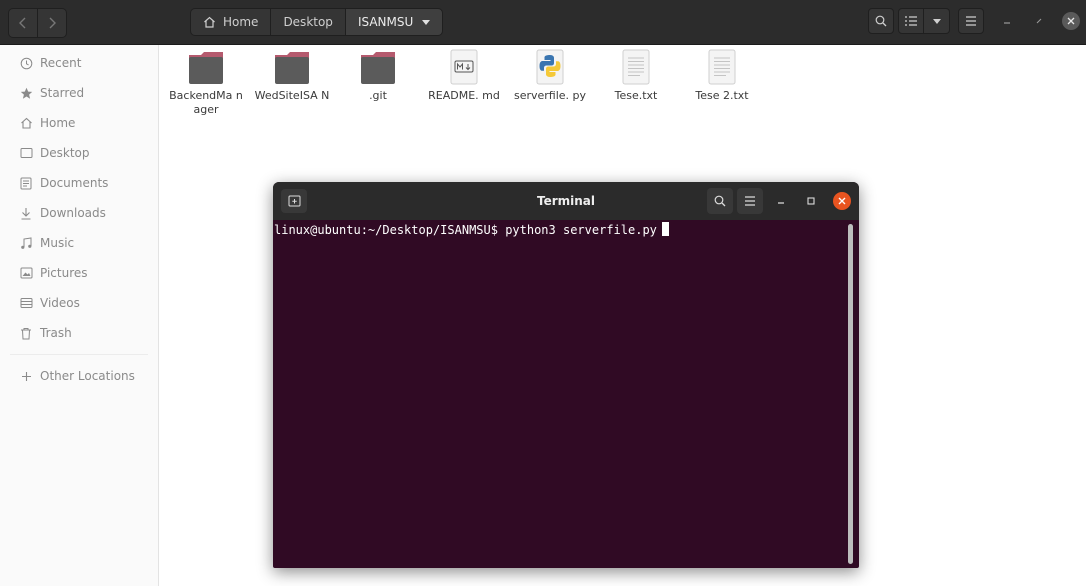  Describe the element at coordinates (26, 333) in the screenshot. I see `trash-icon` at that location.